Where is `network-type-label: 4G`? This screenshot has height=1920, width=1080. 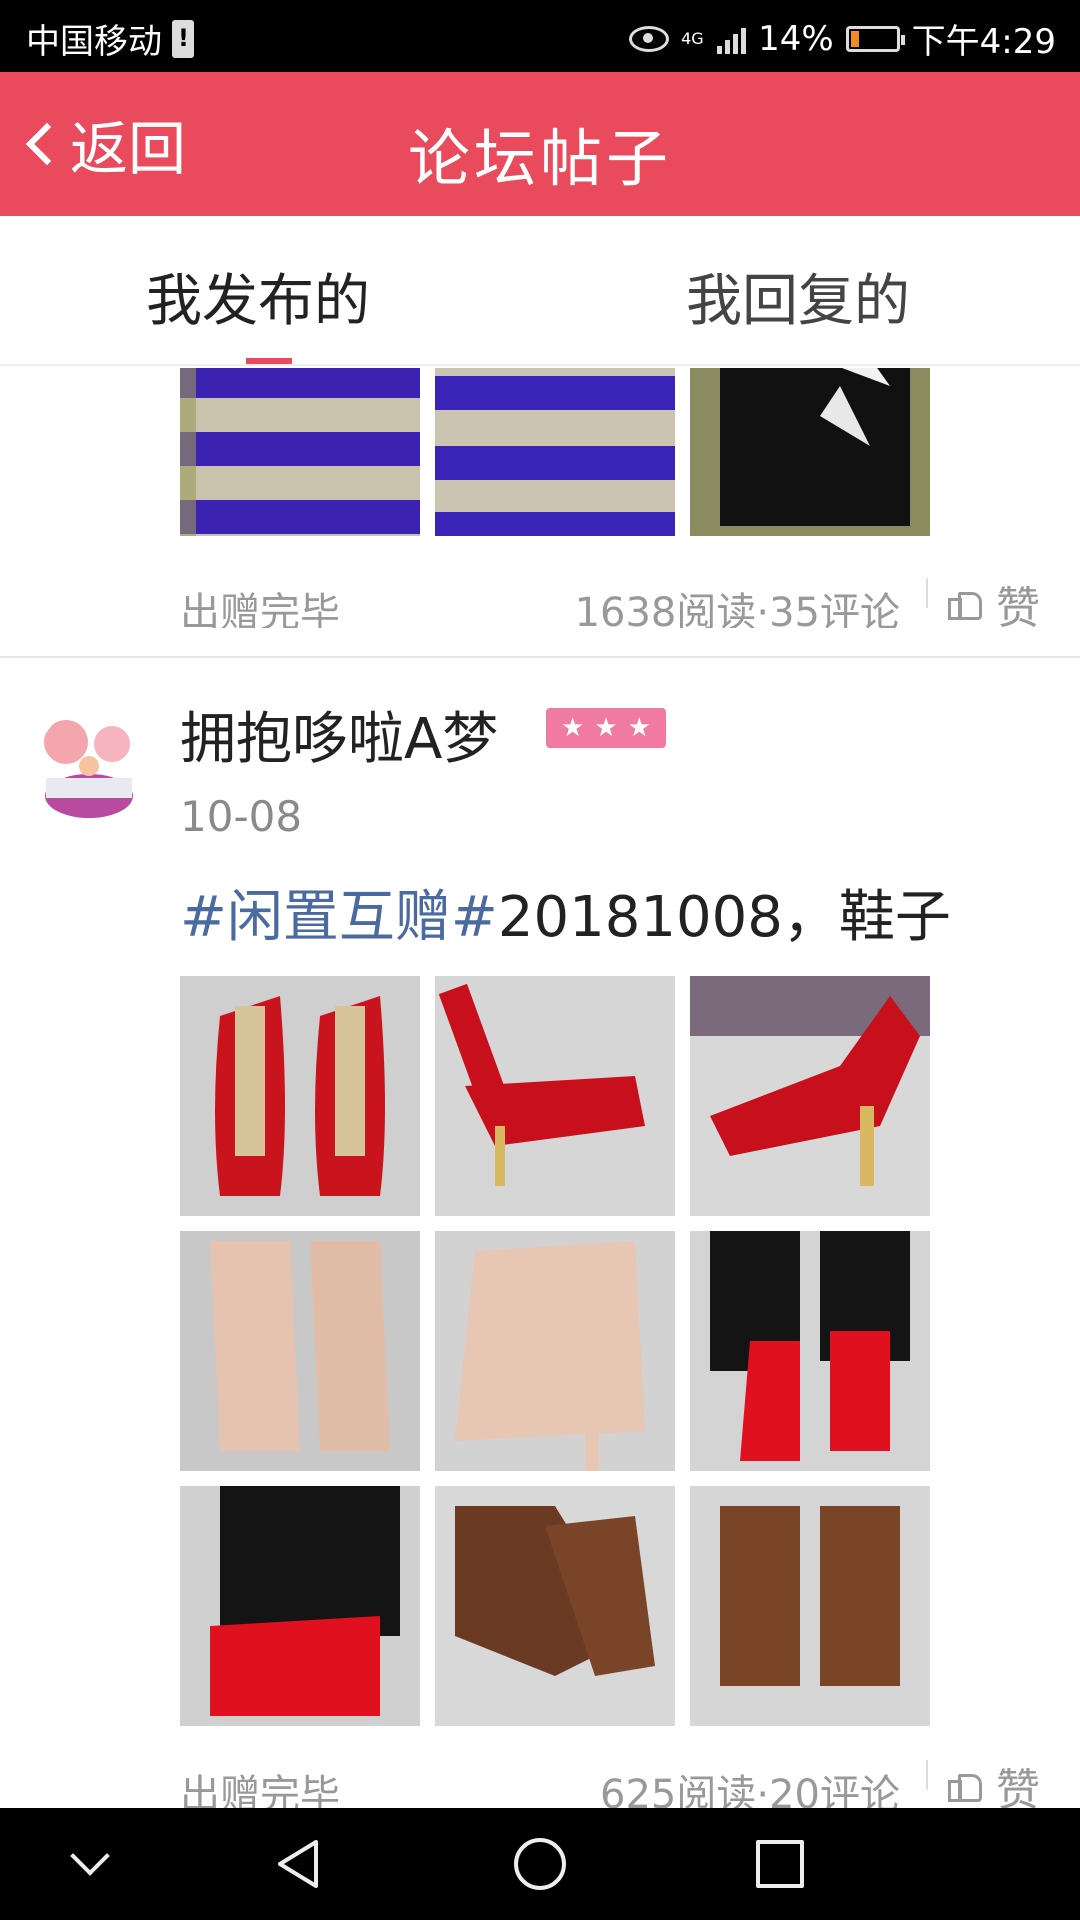
network-type-label: 4G is located at coordinates (692, 38).